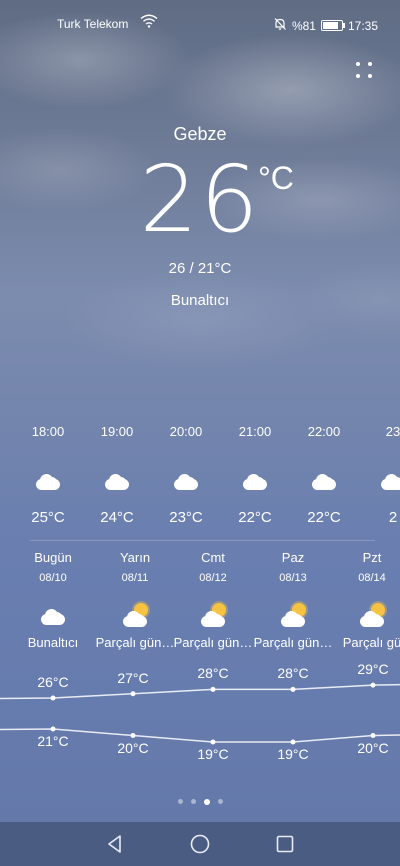  I want to click on hourly-item: 20:00 23°C, so click(186, 475).